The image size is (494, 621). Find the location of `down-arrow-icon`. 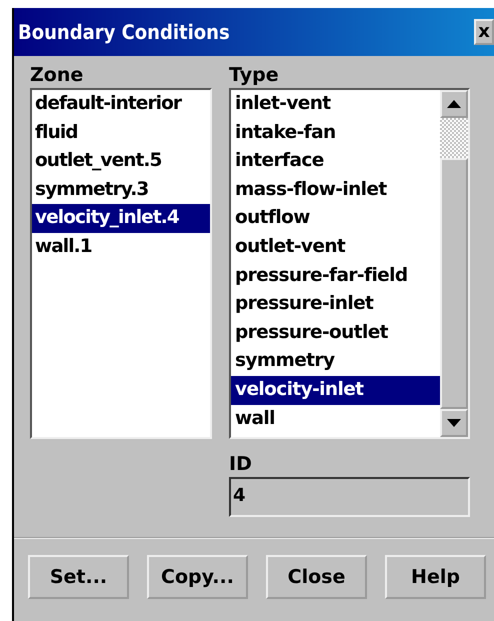

down-arrow-icon is located at coordinates (454, 423).